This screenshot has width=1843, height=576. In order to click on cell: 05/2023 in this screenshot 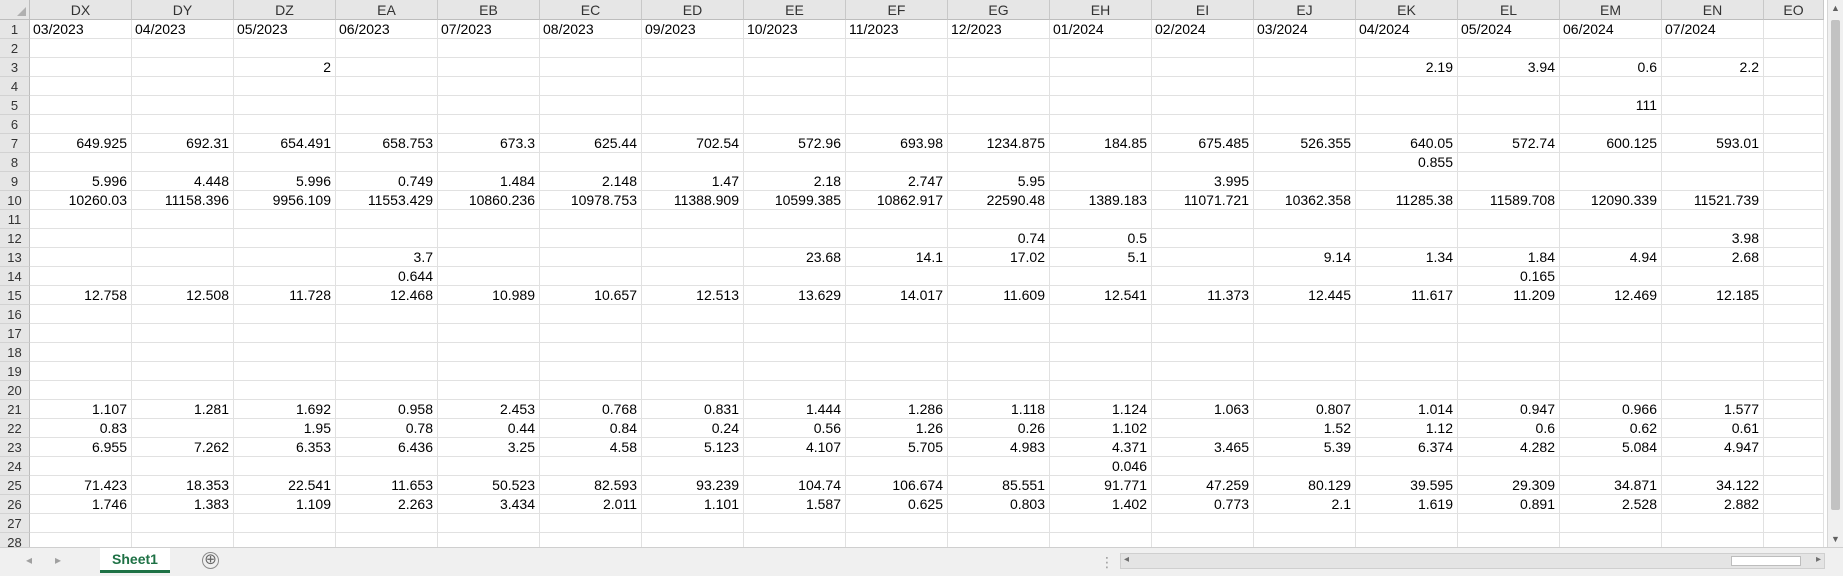, I will do `click(285, 29)`.